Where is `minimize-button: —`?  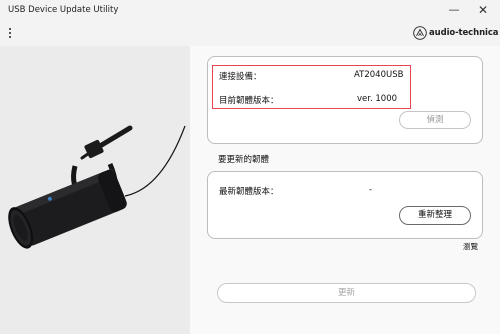 minimize-button: — is located at coordinates (454, 10).